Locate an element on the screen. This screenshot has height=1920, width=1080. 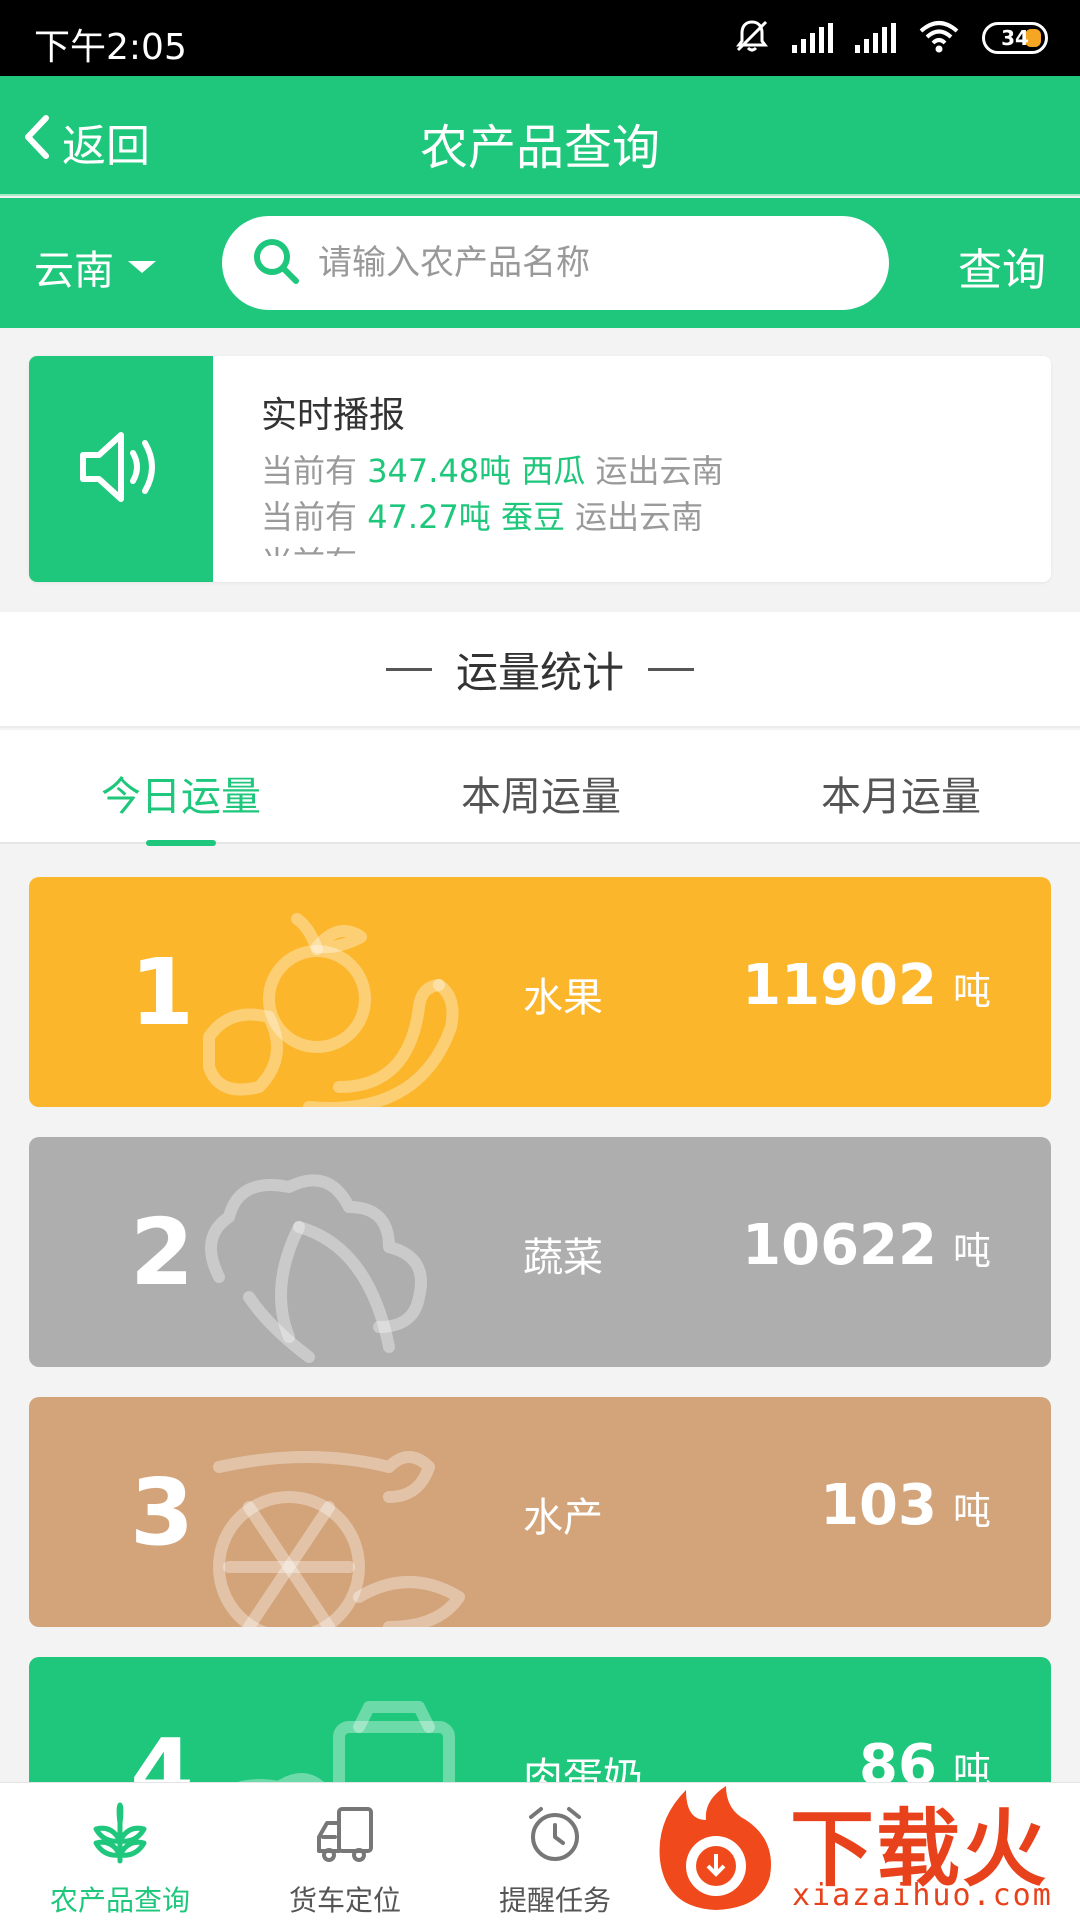
nav-item-product-query: 农产品查询 is located at coordinates (120, 1858).